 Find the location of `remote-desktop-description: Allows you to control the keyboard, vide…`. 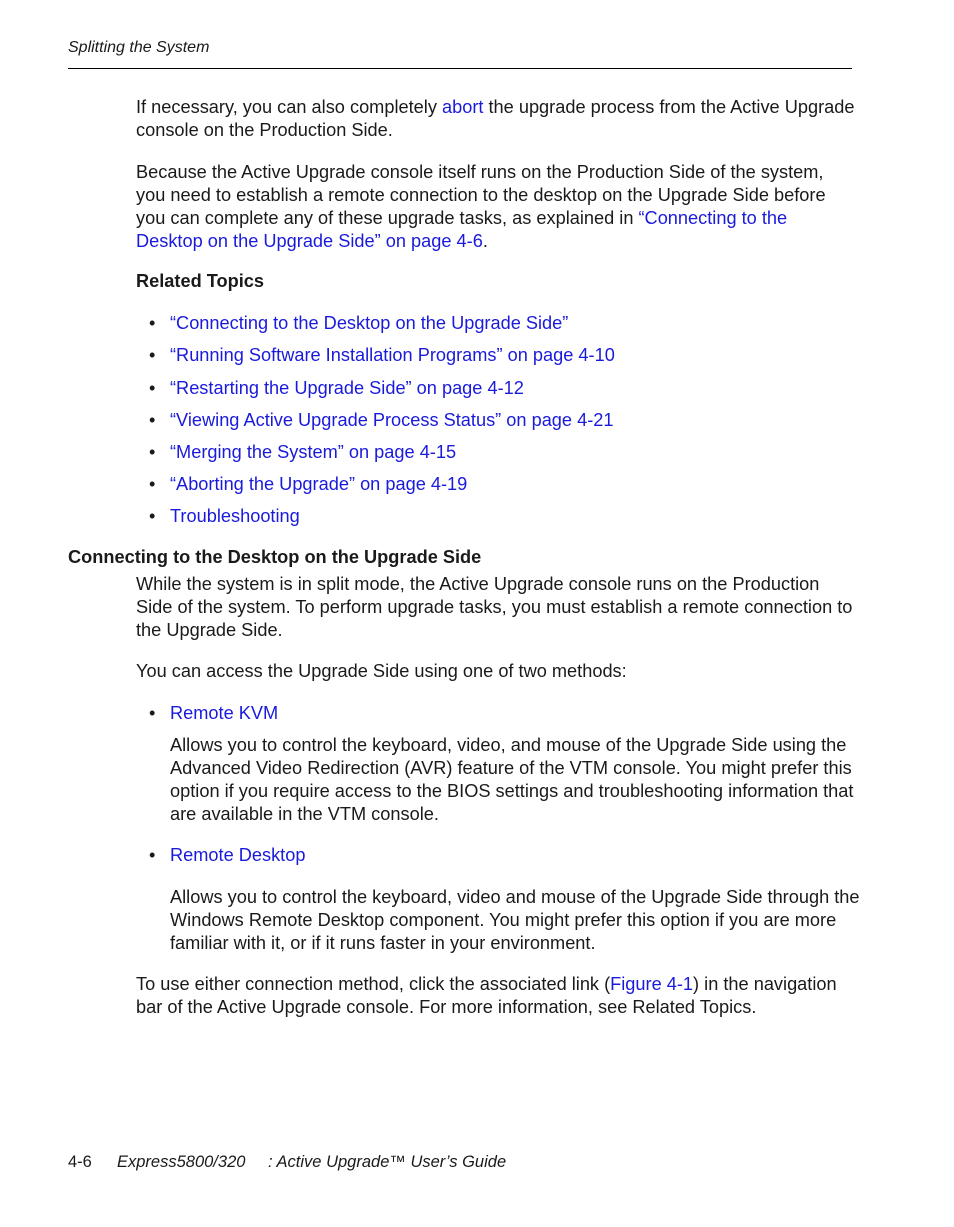

remote-desktop-description: Allows you to control the keyboard, vide… is located at coordinates (515, 920).